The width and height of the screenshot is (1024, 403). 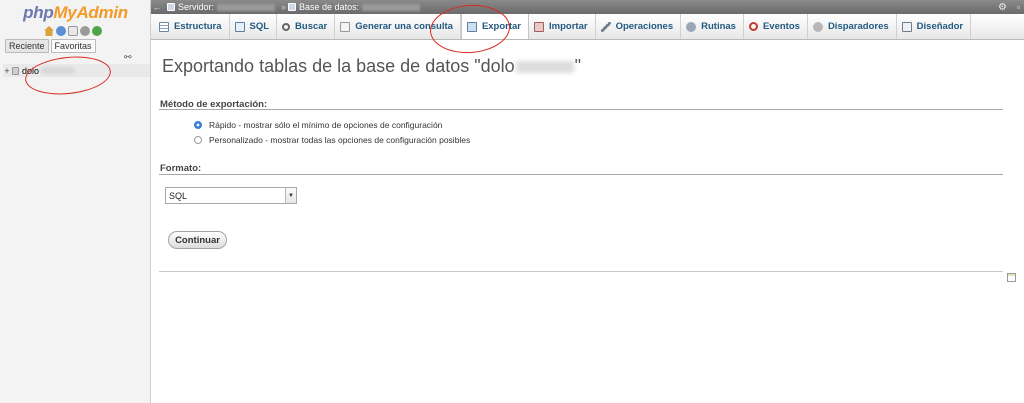 What do you see at coordinates (934, 26) in the screenshot?
I see `tab-disenador: Diseñador` at bounding box center [934, 26].